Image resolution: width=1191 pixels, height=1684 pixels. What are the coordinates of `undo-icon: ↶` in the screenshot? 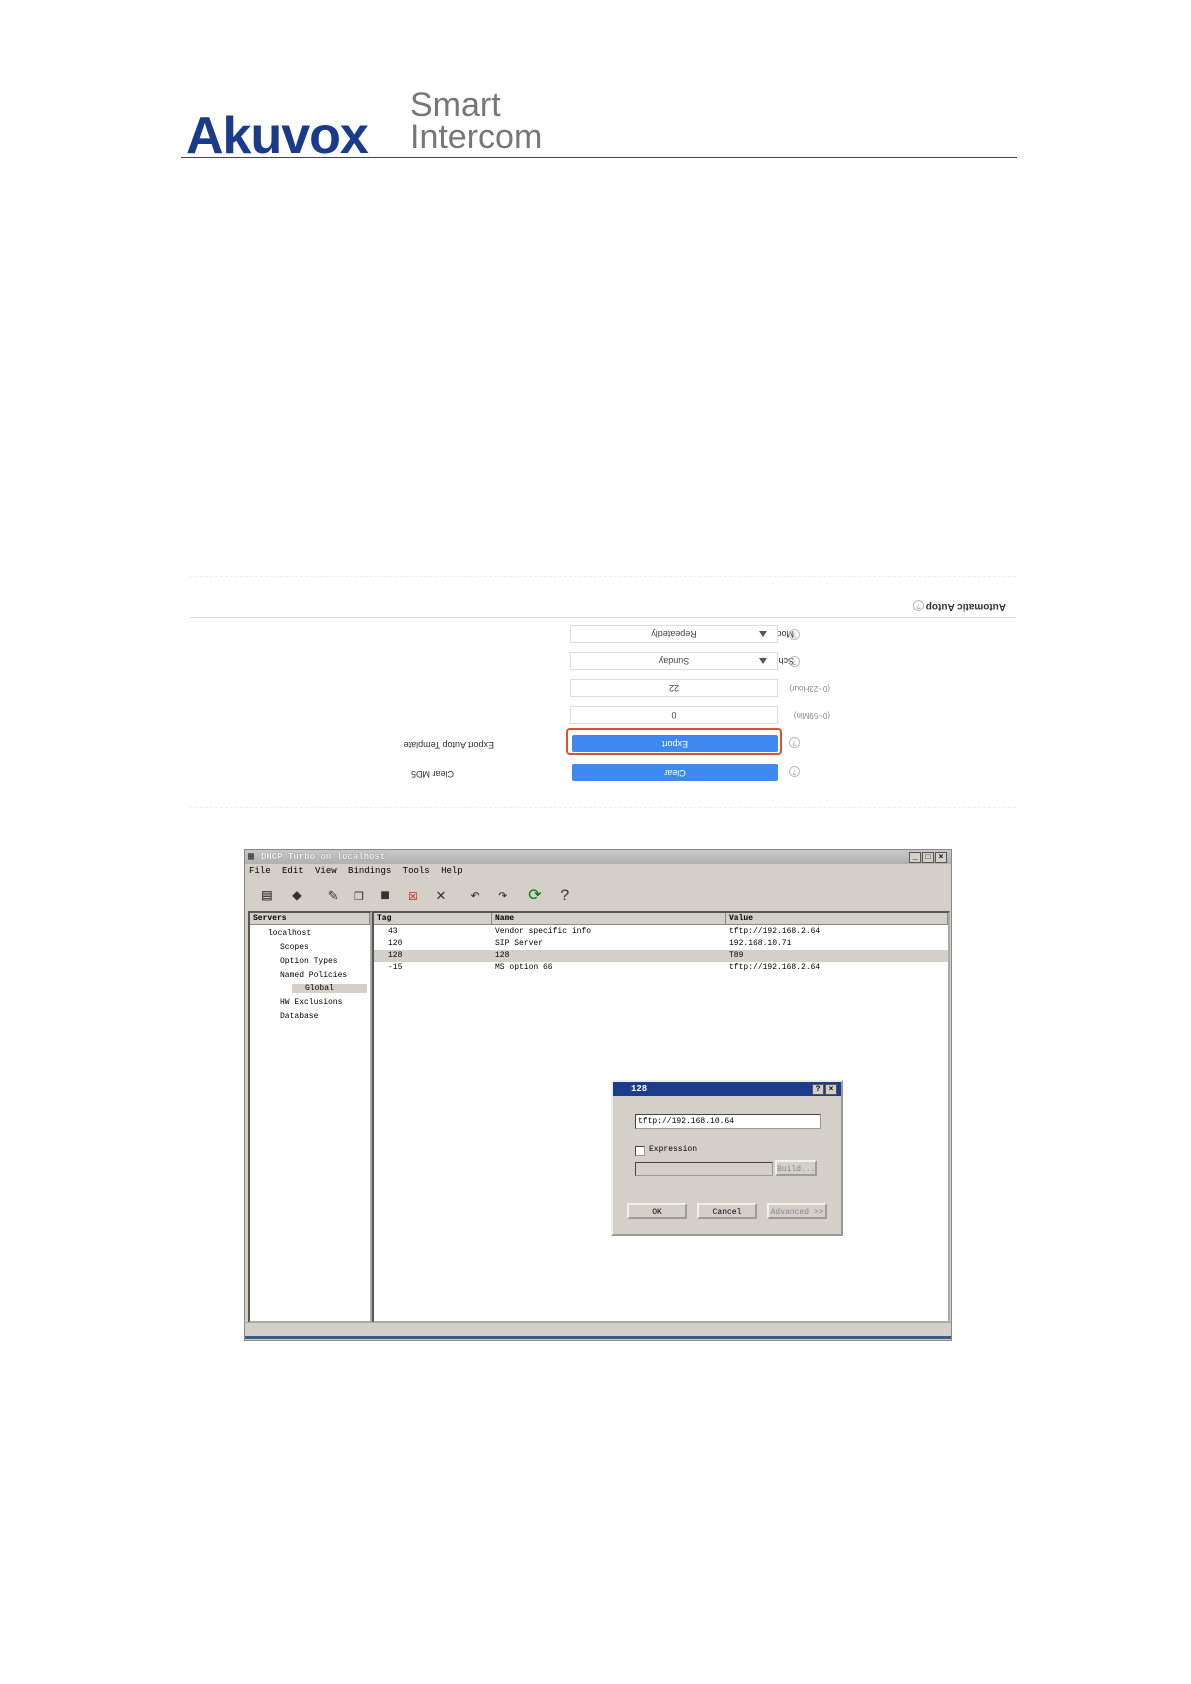 It's located at (475, 896).